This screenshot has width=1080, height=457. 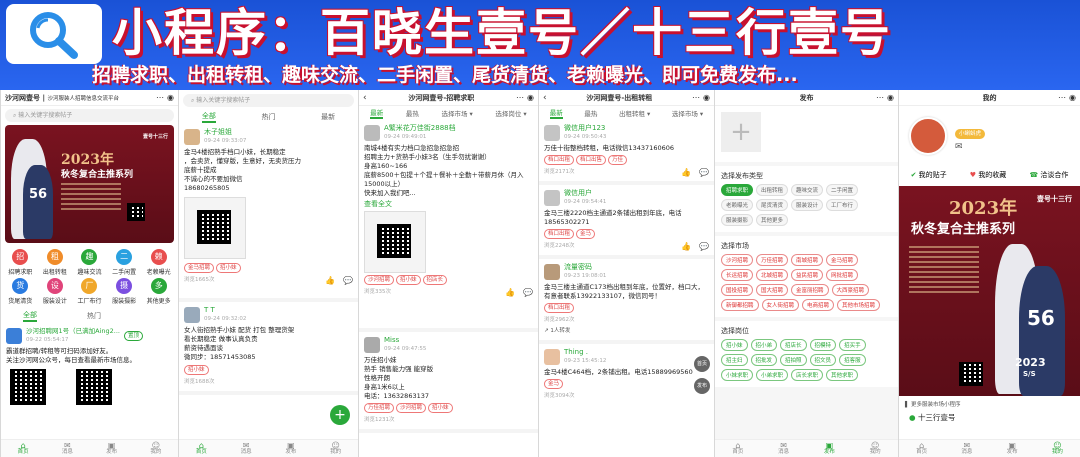 What do you see at coordinates (842, 375) in the screenshot?
I see `job-chip: 其他求职` at bounding box center [842, 375].